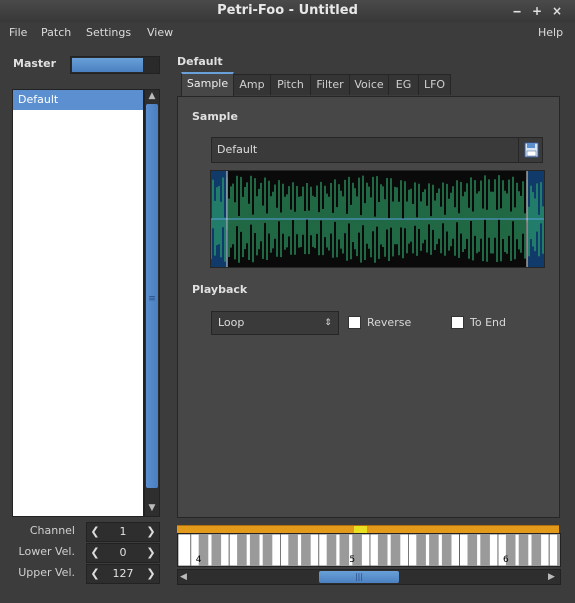  Describe the element at coordinates (389, 322) in the screenshot. I see `reverse-label: Reverse` at that location.